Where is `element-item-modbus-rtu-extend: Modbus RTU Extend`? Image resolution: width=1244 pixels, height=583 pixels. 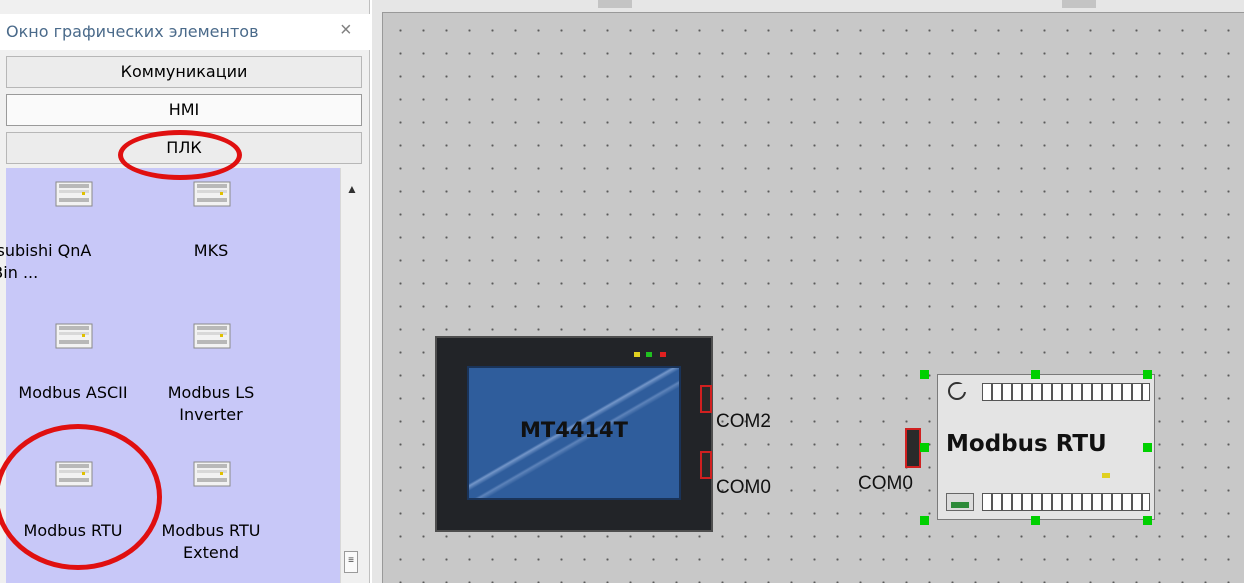 element-item-modbus-rtu-extend: Modbus RTU Extend is located at coordinates (211, 515).